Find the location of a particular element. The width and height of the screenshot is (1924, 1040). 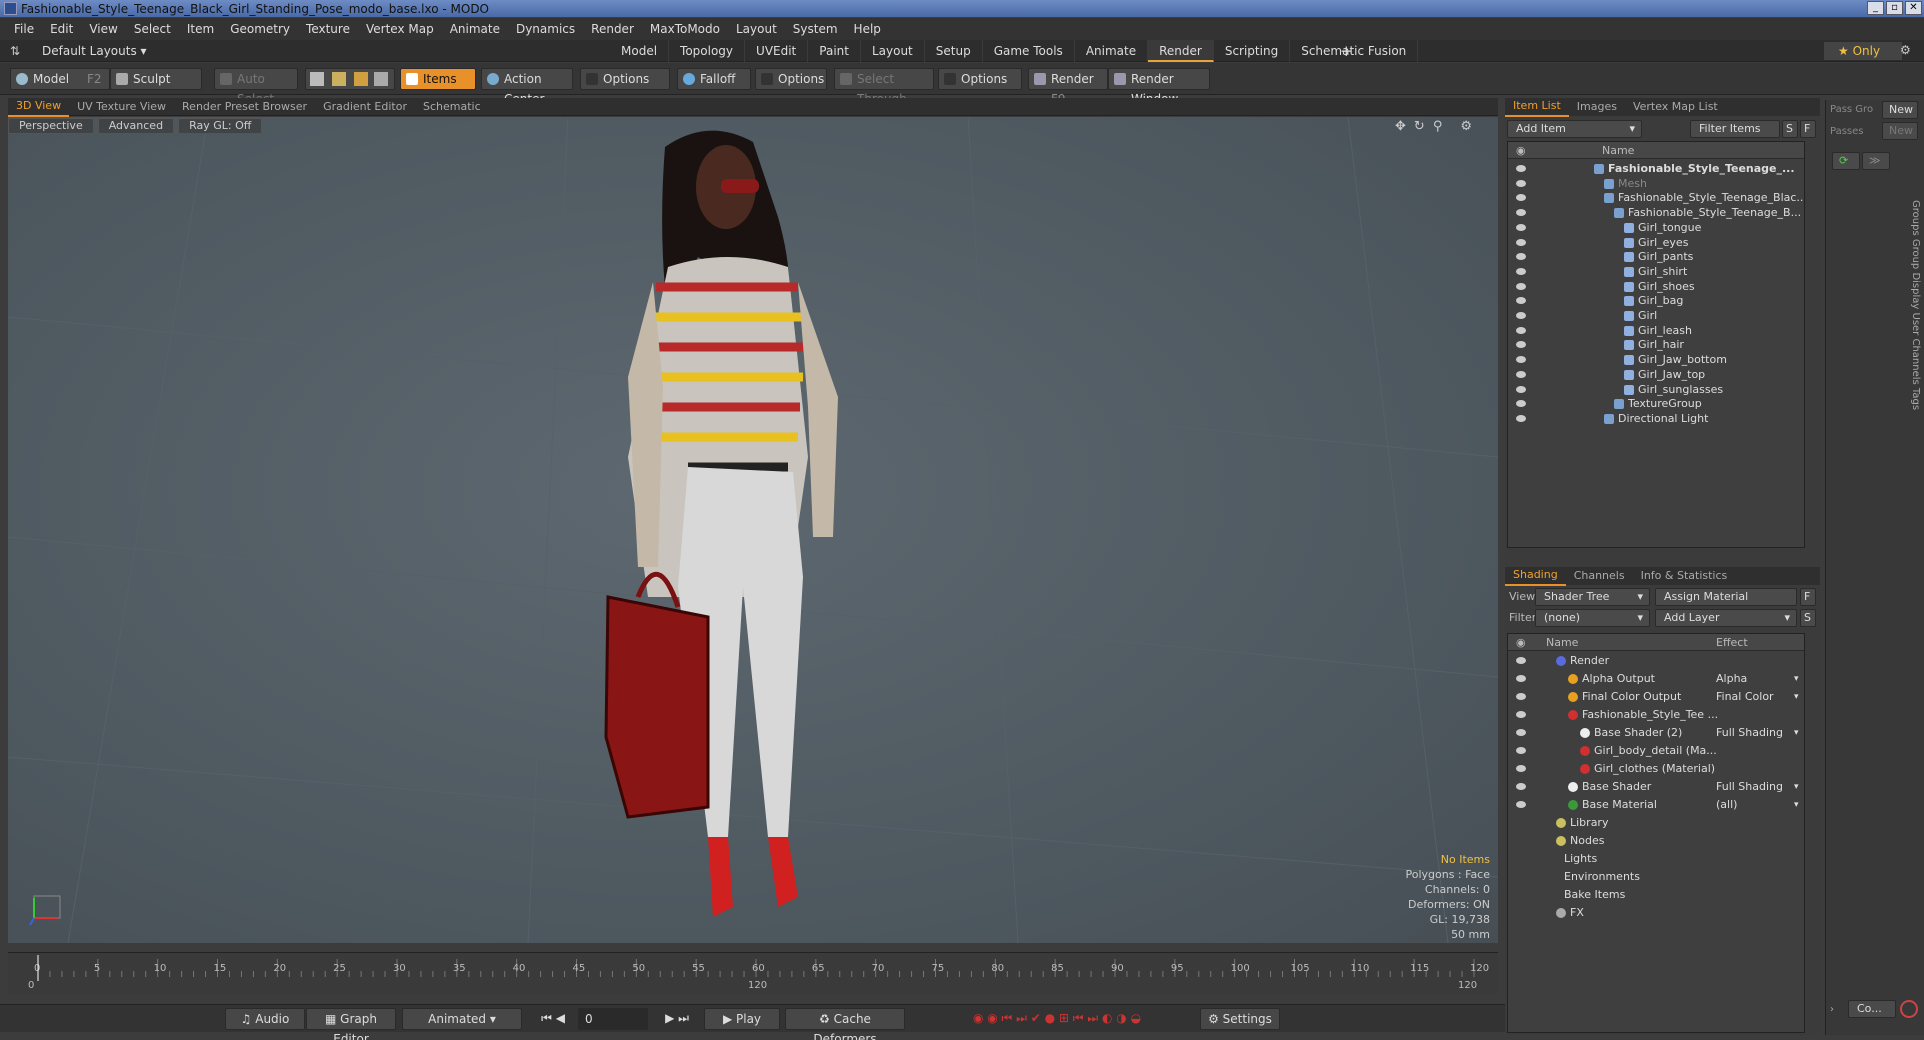

shading-tab-info-statistics: Info & Statistics is located at coordinates (1684, 576).